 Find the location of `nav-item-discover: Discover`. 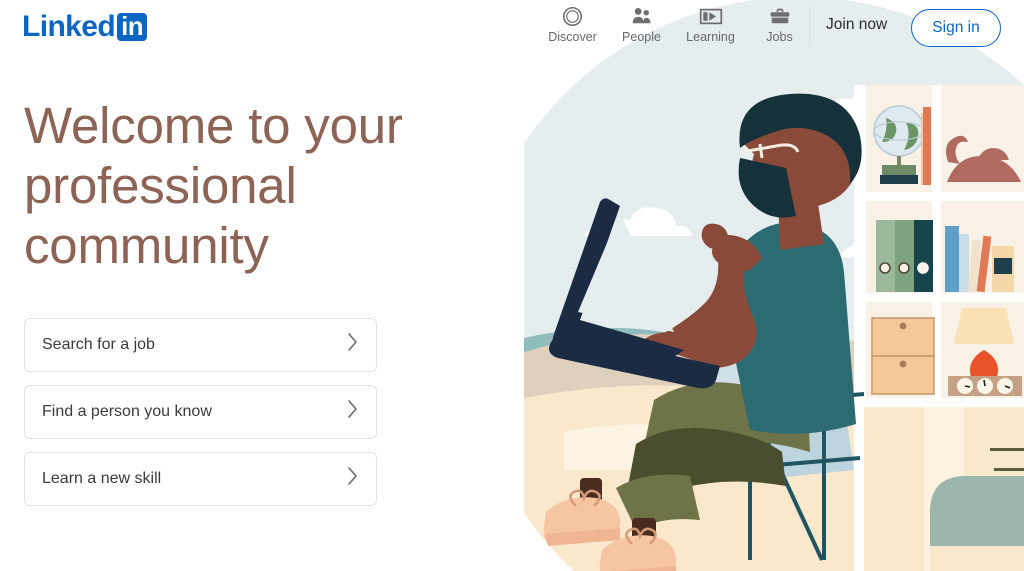

nav-item-discover: Discover is located at coordinates (572, 23).